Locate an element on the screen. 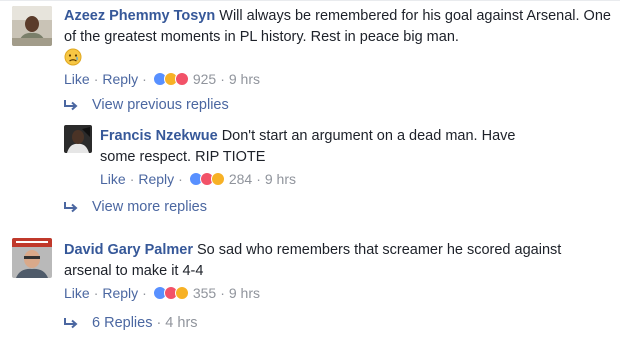 The width and height of the screenshot is (620, 349). reaction-count: 355 is located at coordinates (204, 293).